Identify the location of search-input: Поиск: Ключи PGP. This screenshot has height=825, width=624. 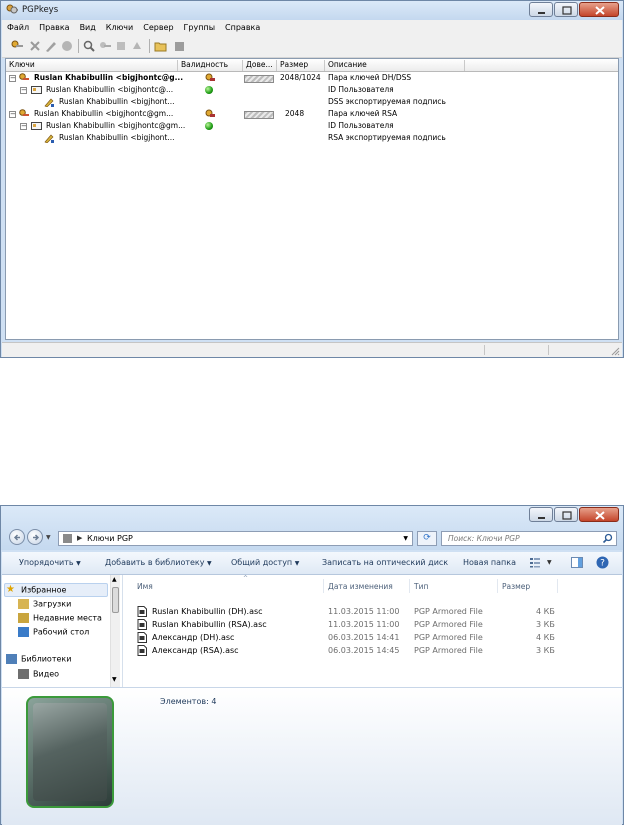
(529, 538).